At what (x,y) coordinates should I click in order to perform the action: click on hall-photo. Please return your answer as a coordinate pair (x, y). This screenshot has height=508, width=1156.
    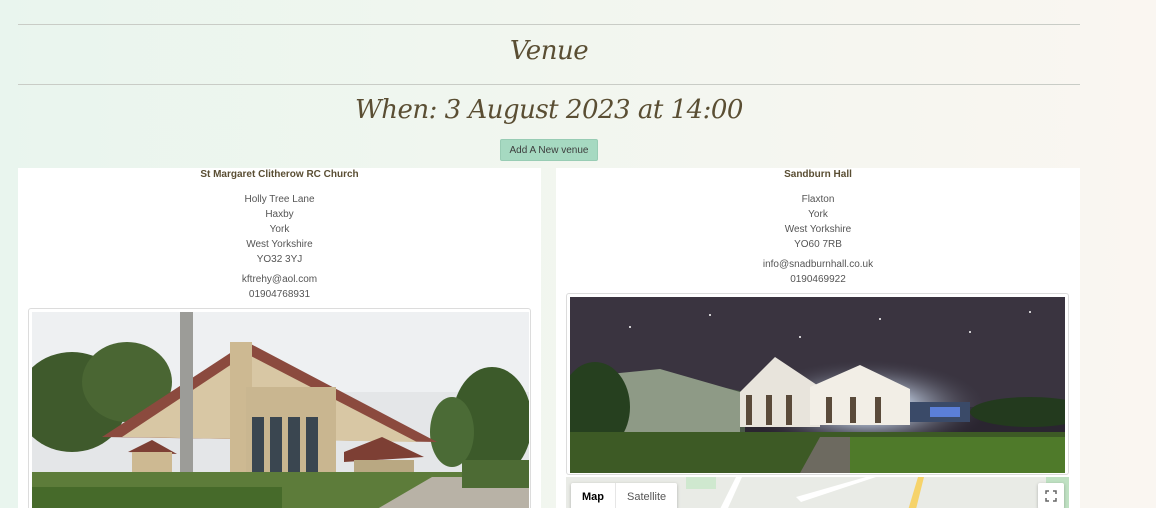
    Looking at the image, I should click on (817, 385).